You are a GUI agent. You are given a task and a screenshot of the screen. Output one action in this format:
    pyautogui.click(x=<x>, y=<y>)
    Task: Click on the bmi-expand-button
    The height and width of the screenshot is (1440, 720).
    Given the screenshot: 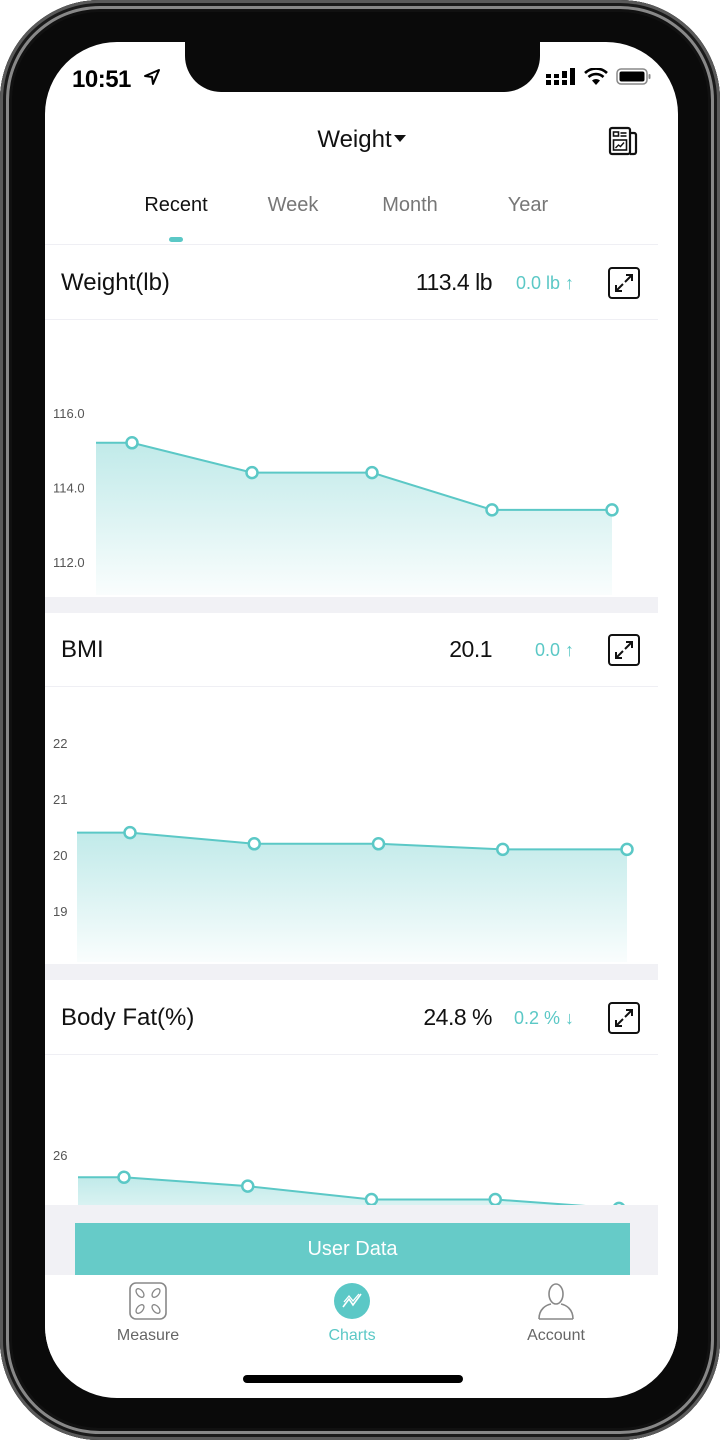 What is the action you would take?
    pyautogui.click(x=624, y=650)
    